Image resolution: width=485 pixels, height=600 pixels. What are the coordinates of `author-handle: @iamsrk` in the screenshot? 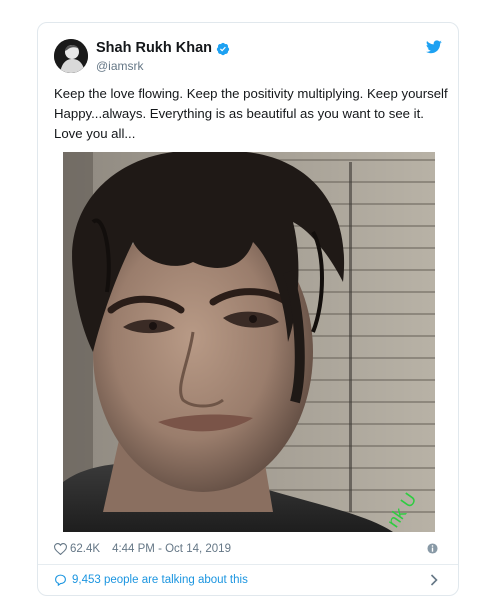 It's located at (163, 66).